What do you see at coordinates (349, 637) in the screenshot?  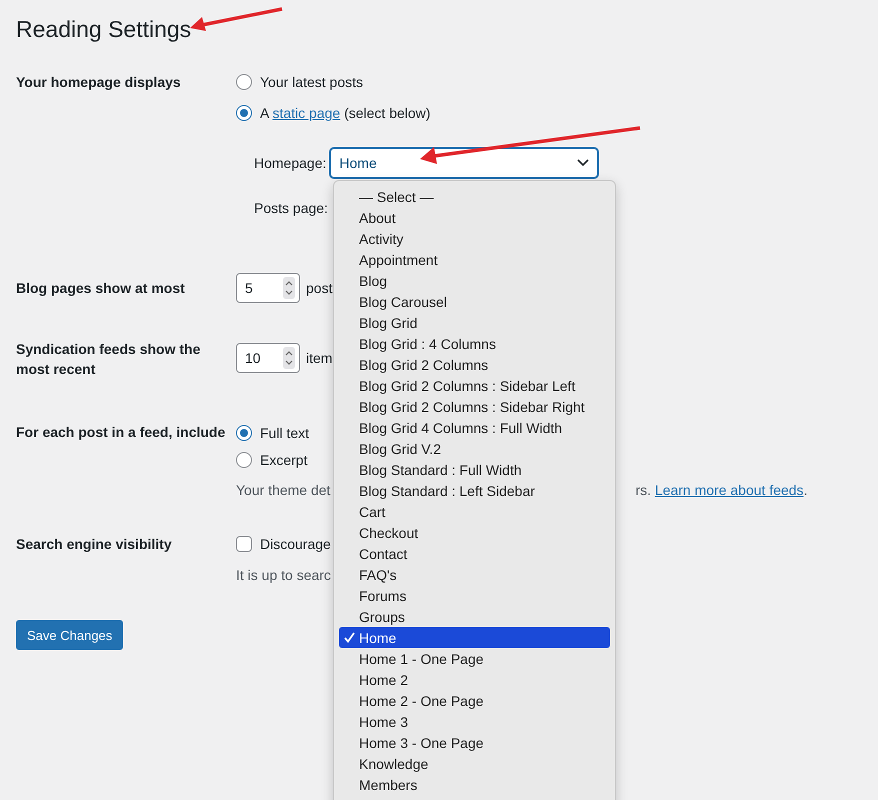 I see `checkmark-icon` at bounding box center [349, 637].